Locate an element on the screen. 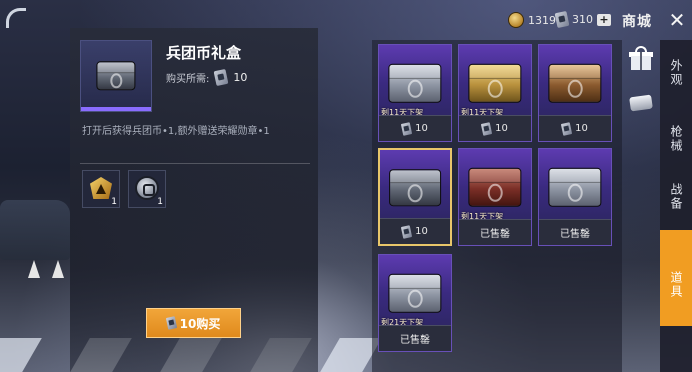  tab-equipment: 战备 is located at coordinates (676, 197).